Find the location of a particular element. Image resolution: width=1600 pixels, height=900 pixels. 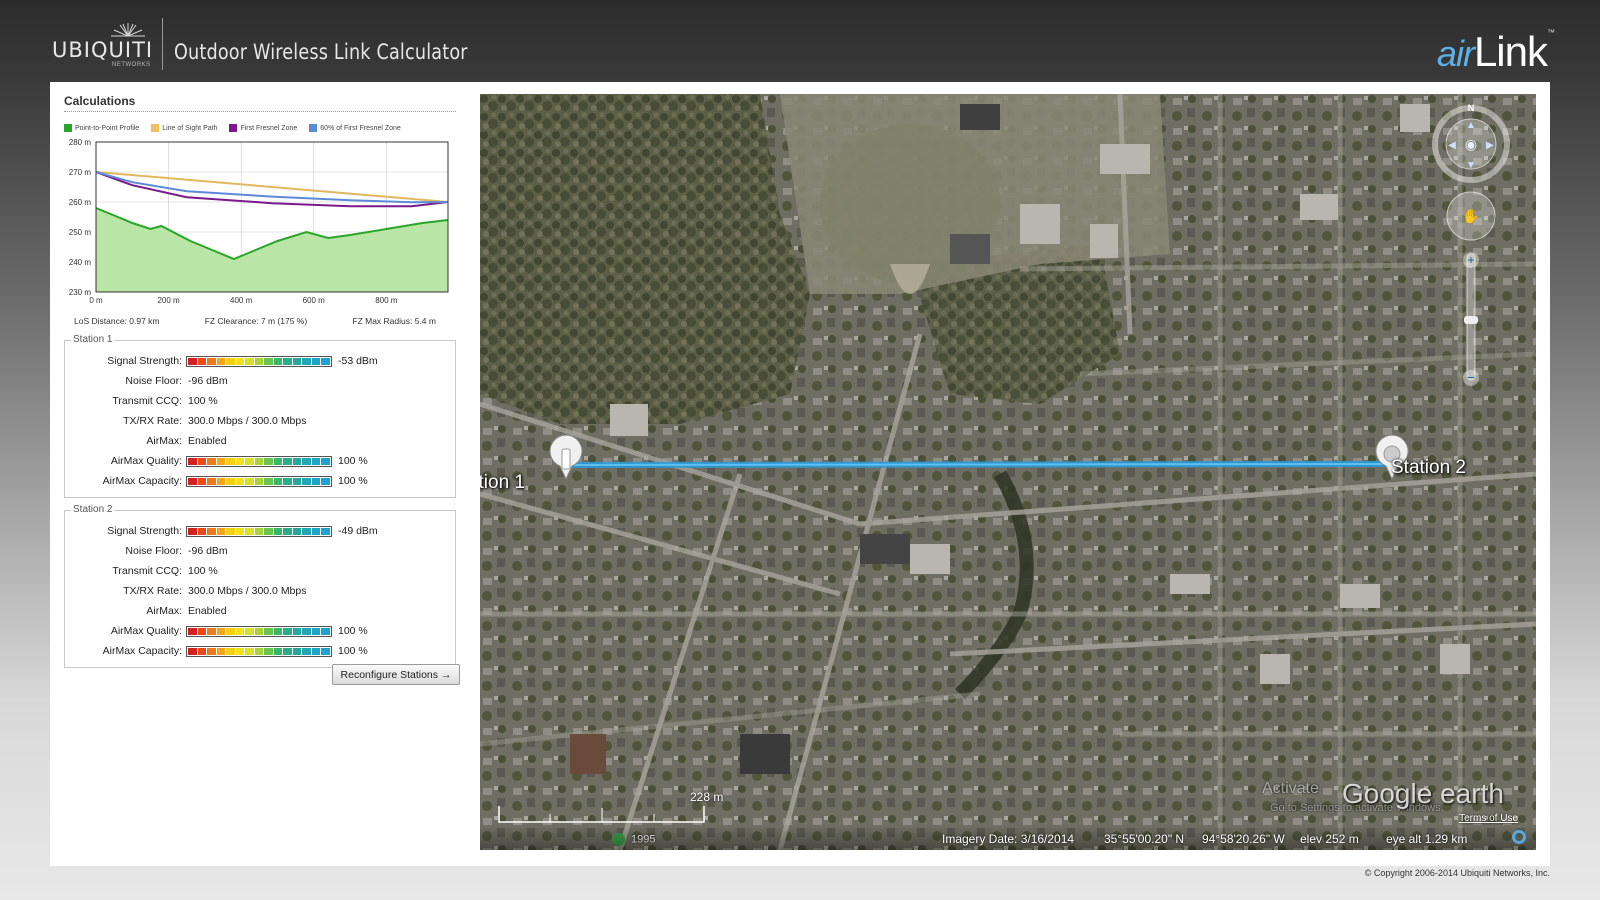

legend-label: Point-to-Point Profile is located at coordinates (107, 128).